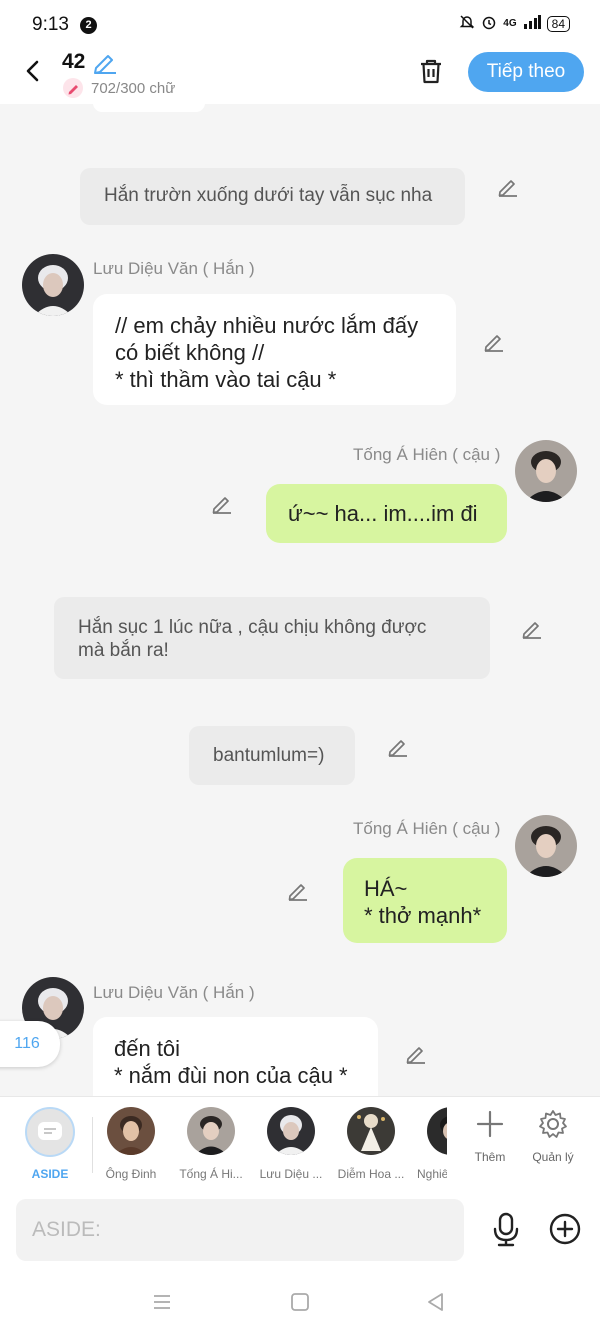  I want to click on gear-icon, so click(553, 1124).